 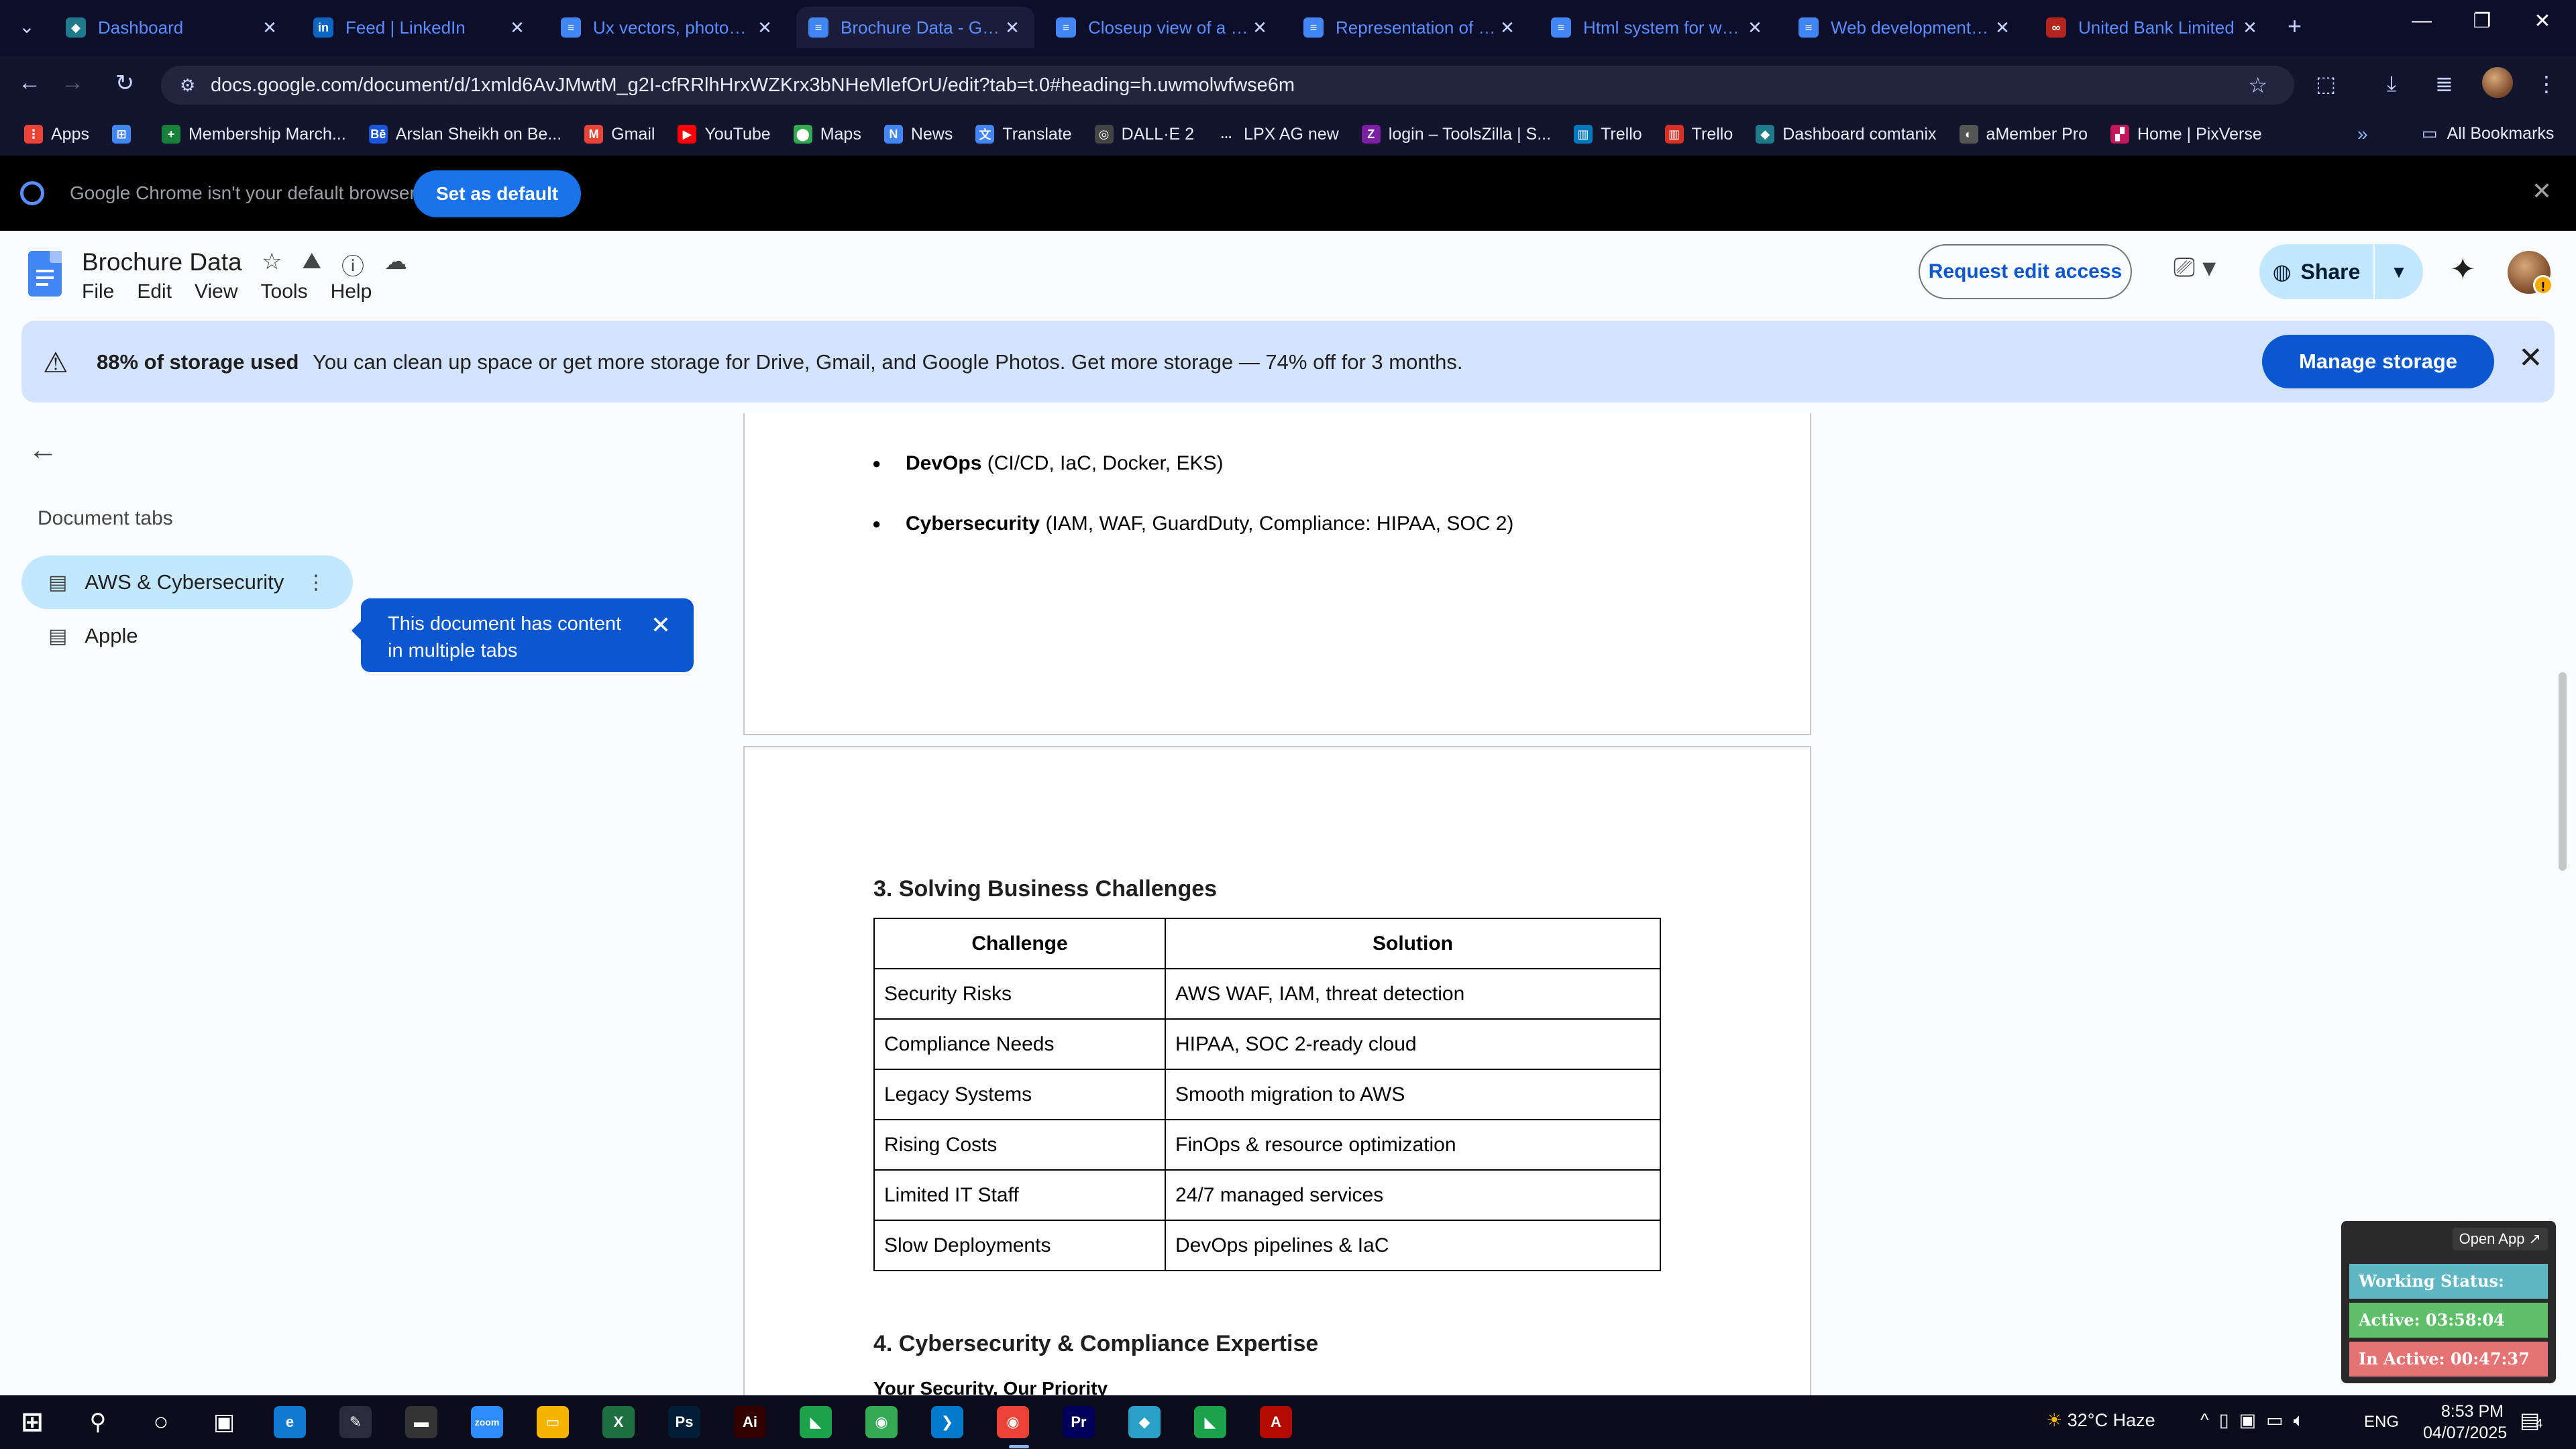 I want to click on bookmark-item: ⋮ Apps, so click(x=56, y=134).